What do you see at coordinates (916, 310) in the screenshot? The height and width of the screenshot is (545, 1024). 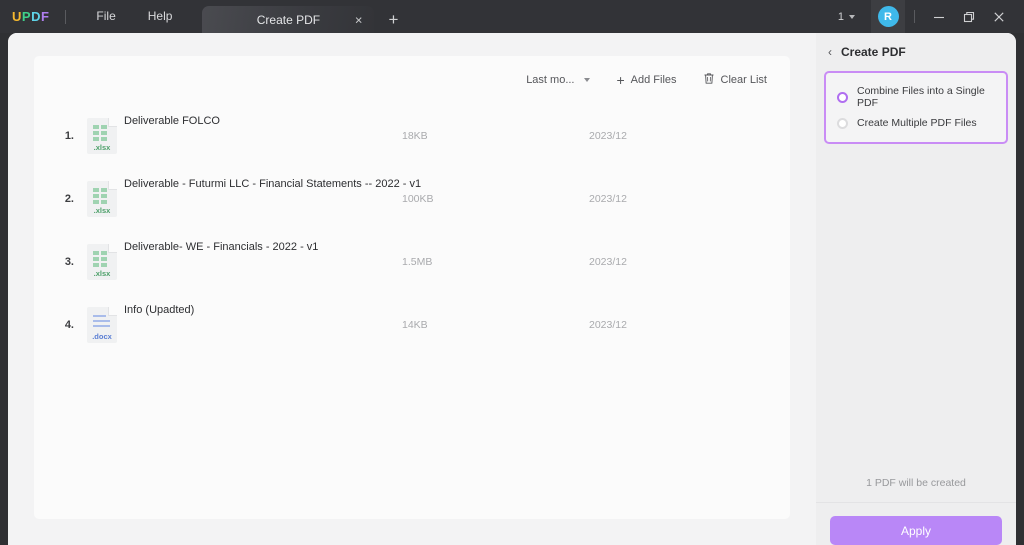 I see `panel-spacer` at bounding box center [916, 310].